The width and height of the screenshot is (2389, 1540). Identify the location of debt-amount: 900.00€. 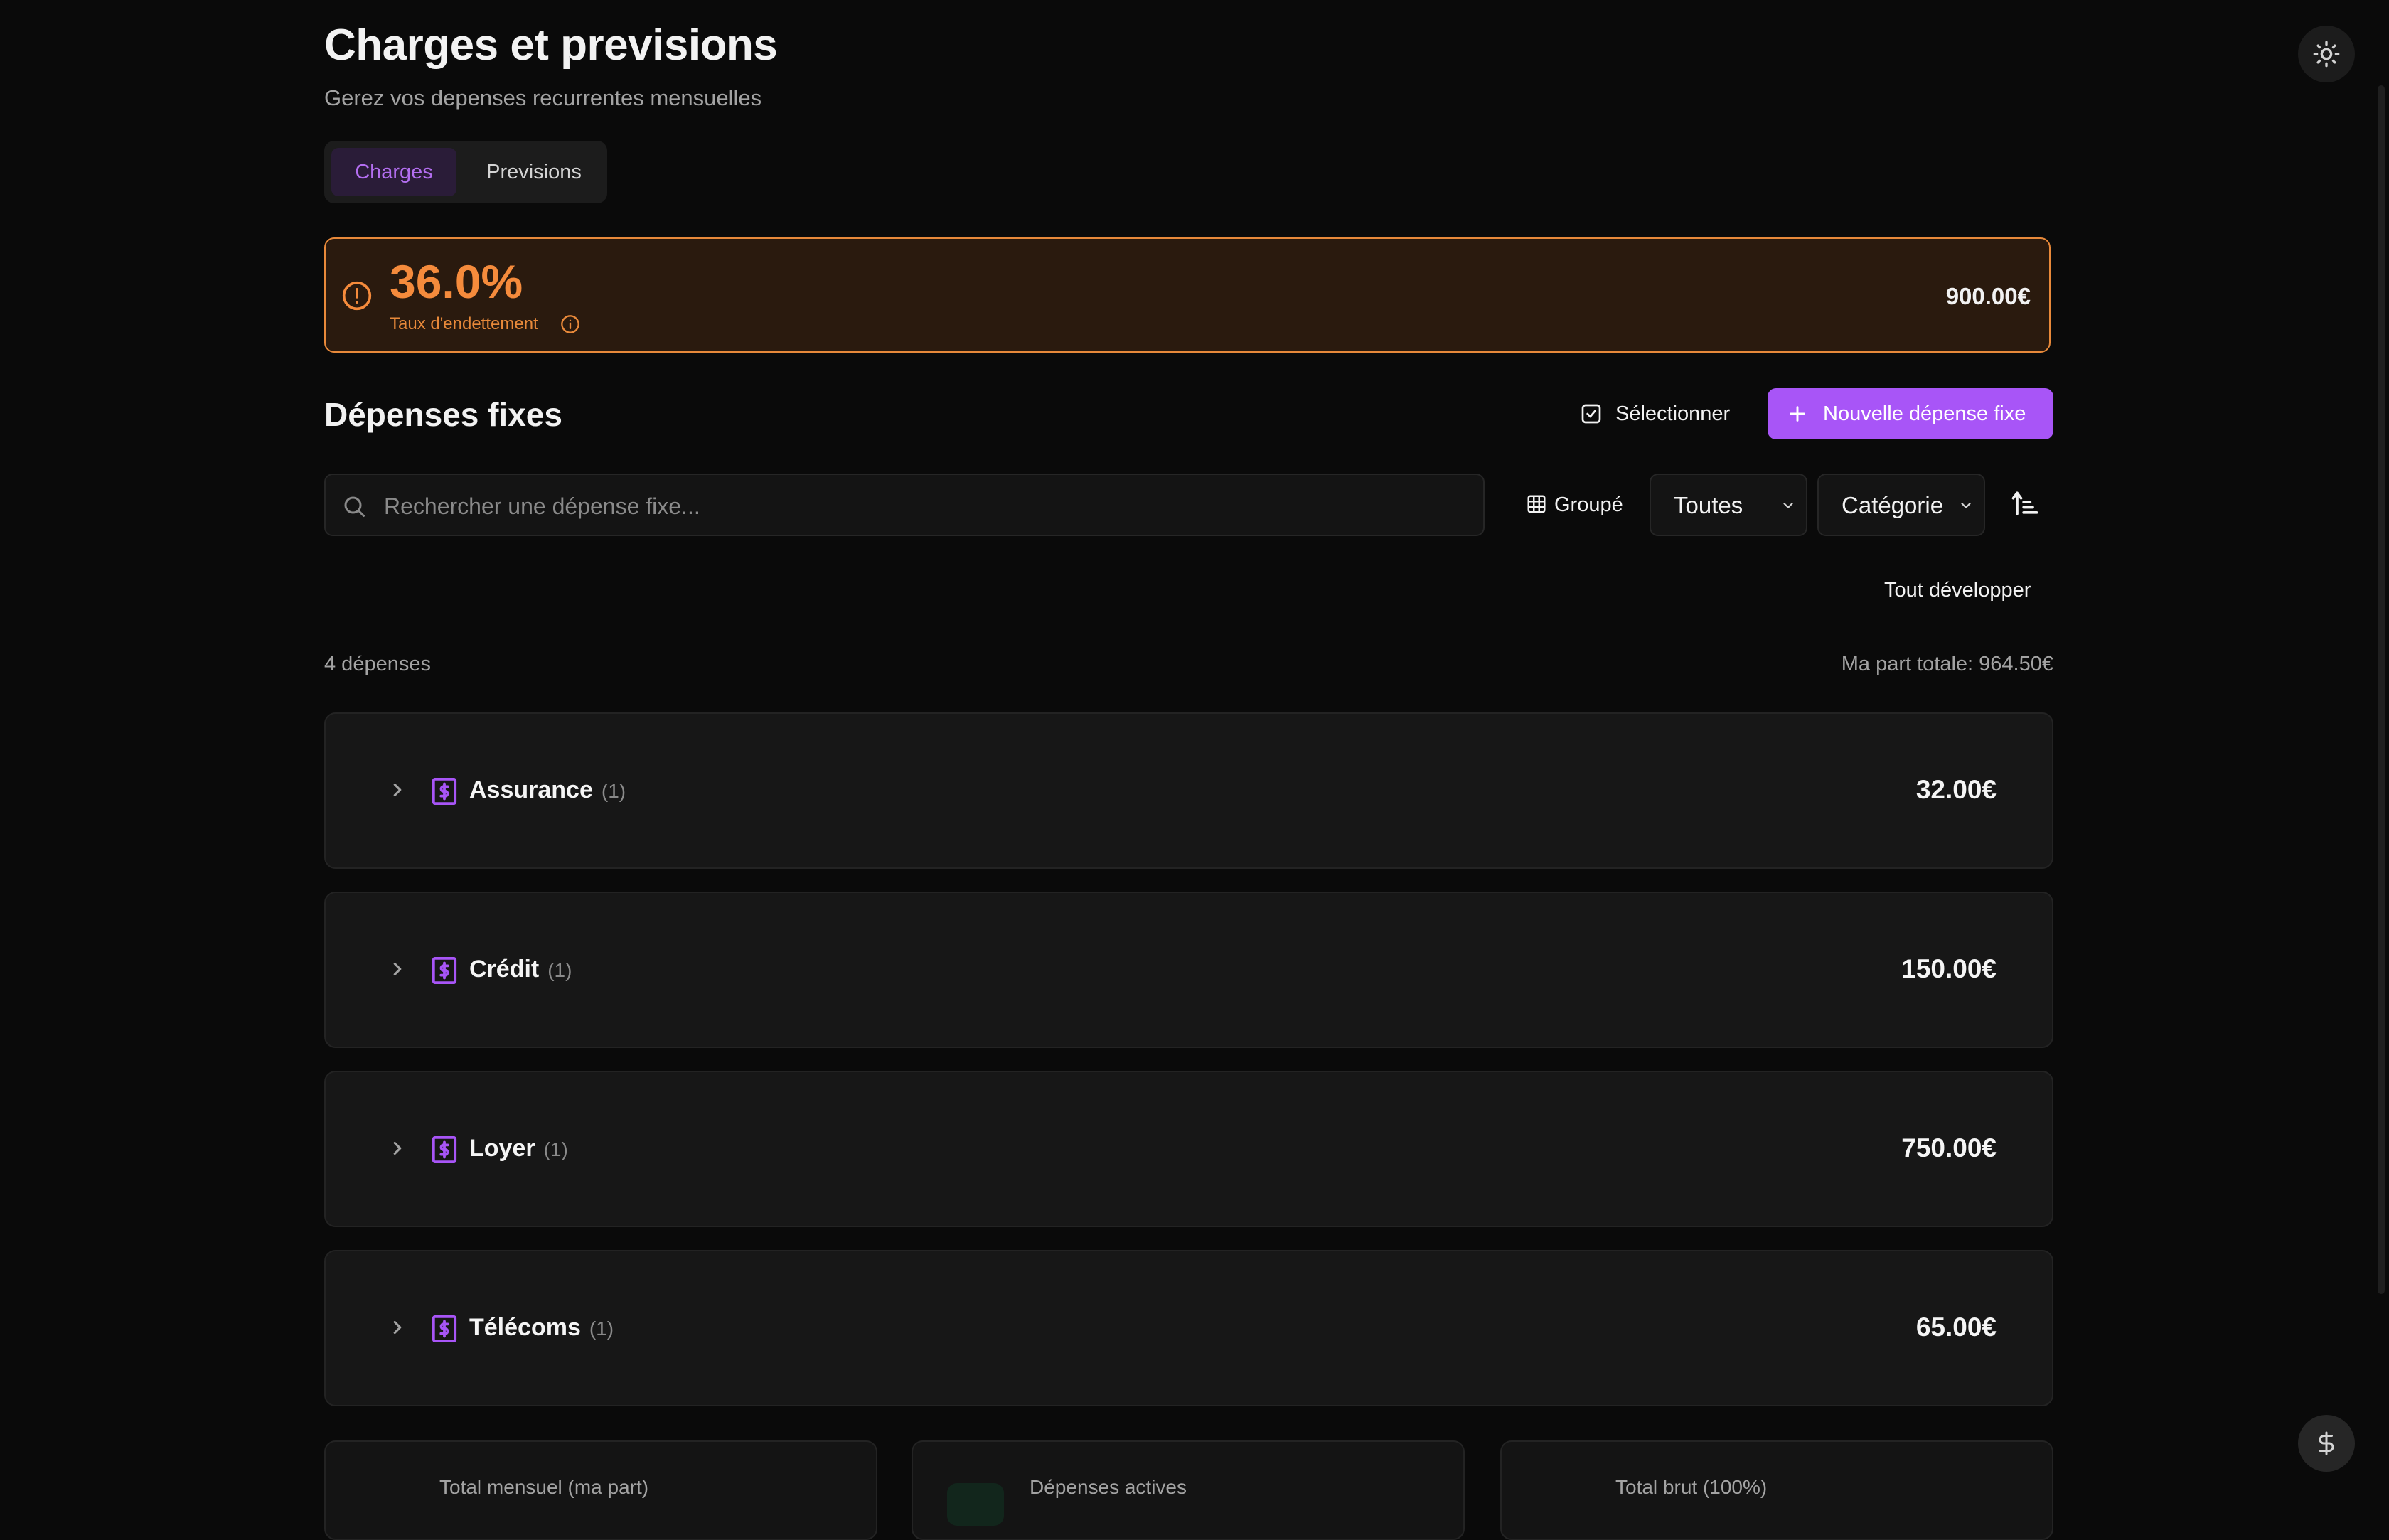
(1988, 296).